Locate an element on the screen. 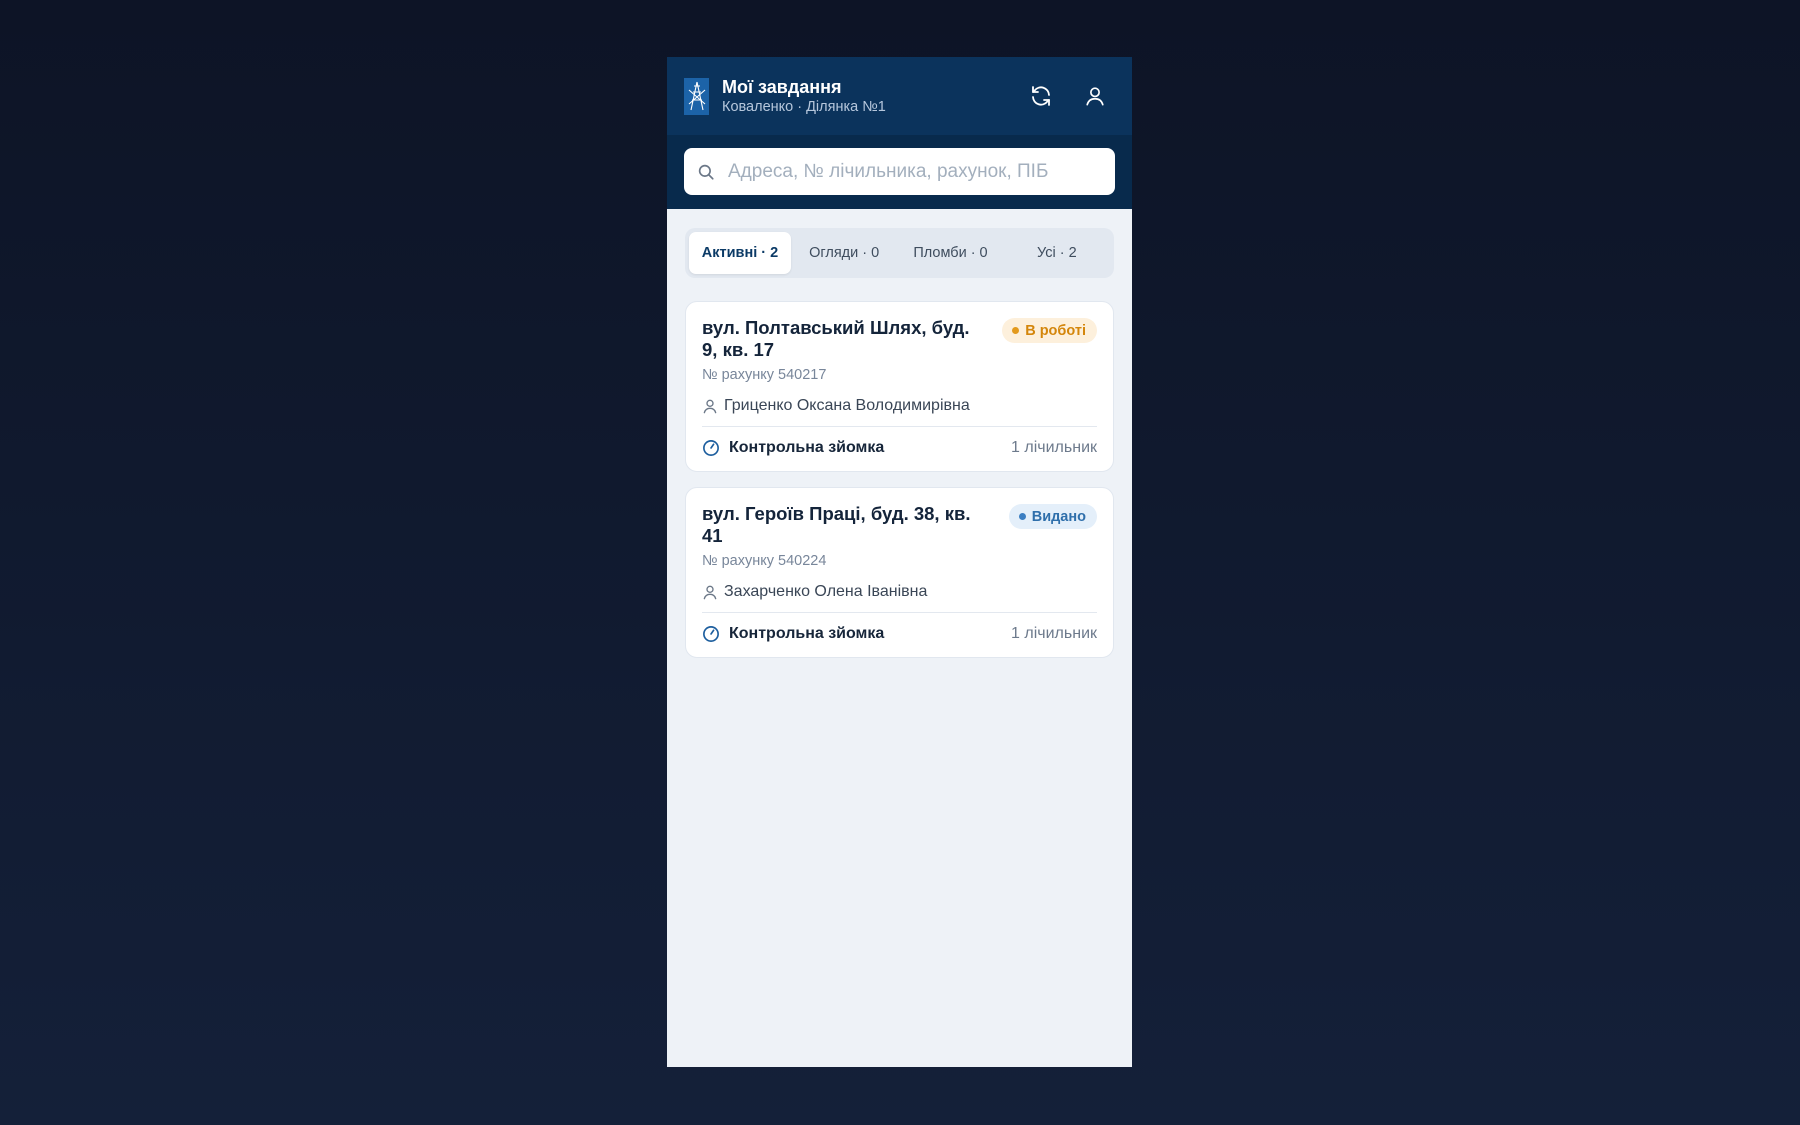 Image resolution: width=1800 pixels, height=1125 pixels. app-bar: Мої завдання Коваленко · Ділянка №1 is located at coordinates (899, 96).